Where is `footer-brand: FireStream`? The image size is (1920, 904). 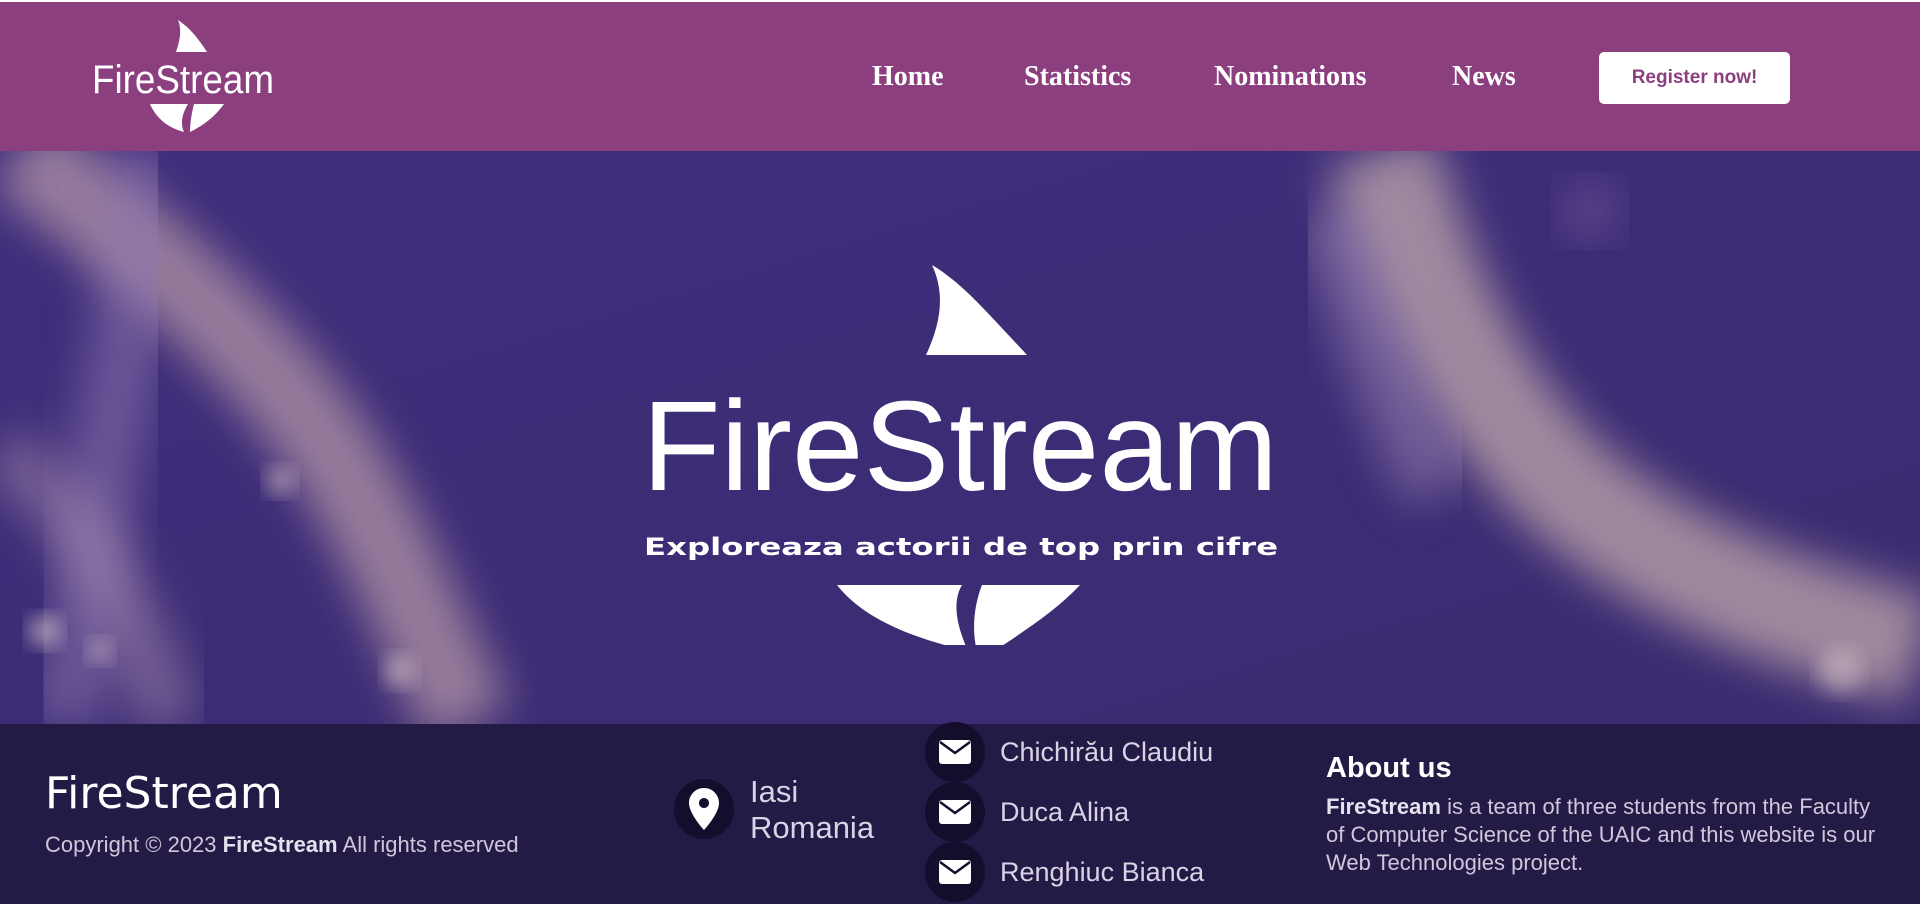 footer-brand: FireStream is located at coordinates (164, 793).